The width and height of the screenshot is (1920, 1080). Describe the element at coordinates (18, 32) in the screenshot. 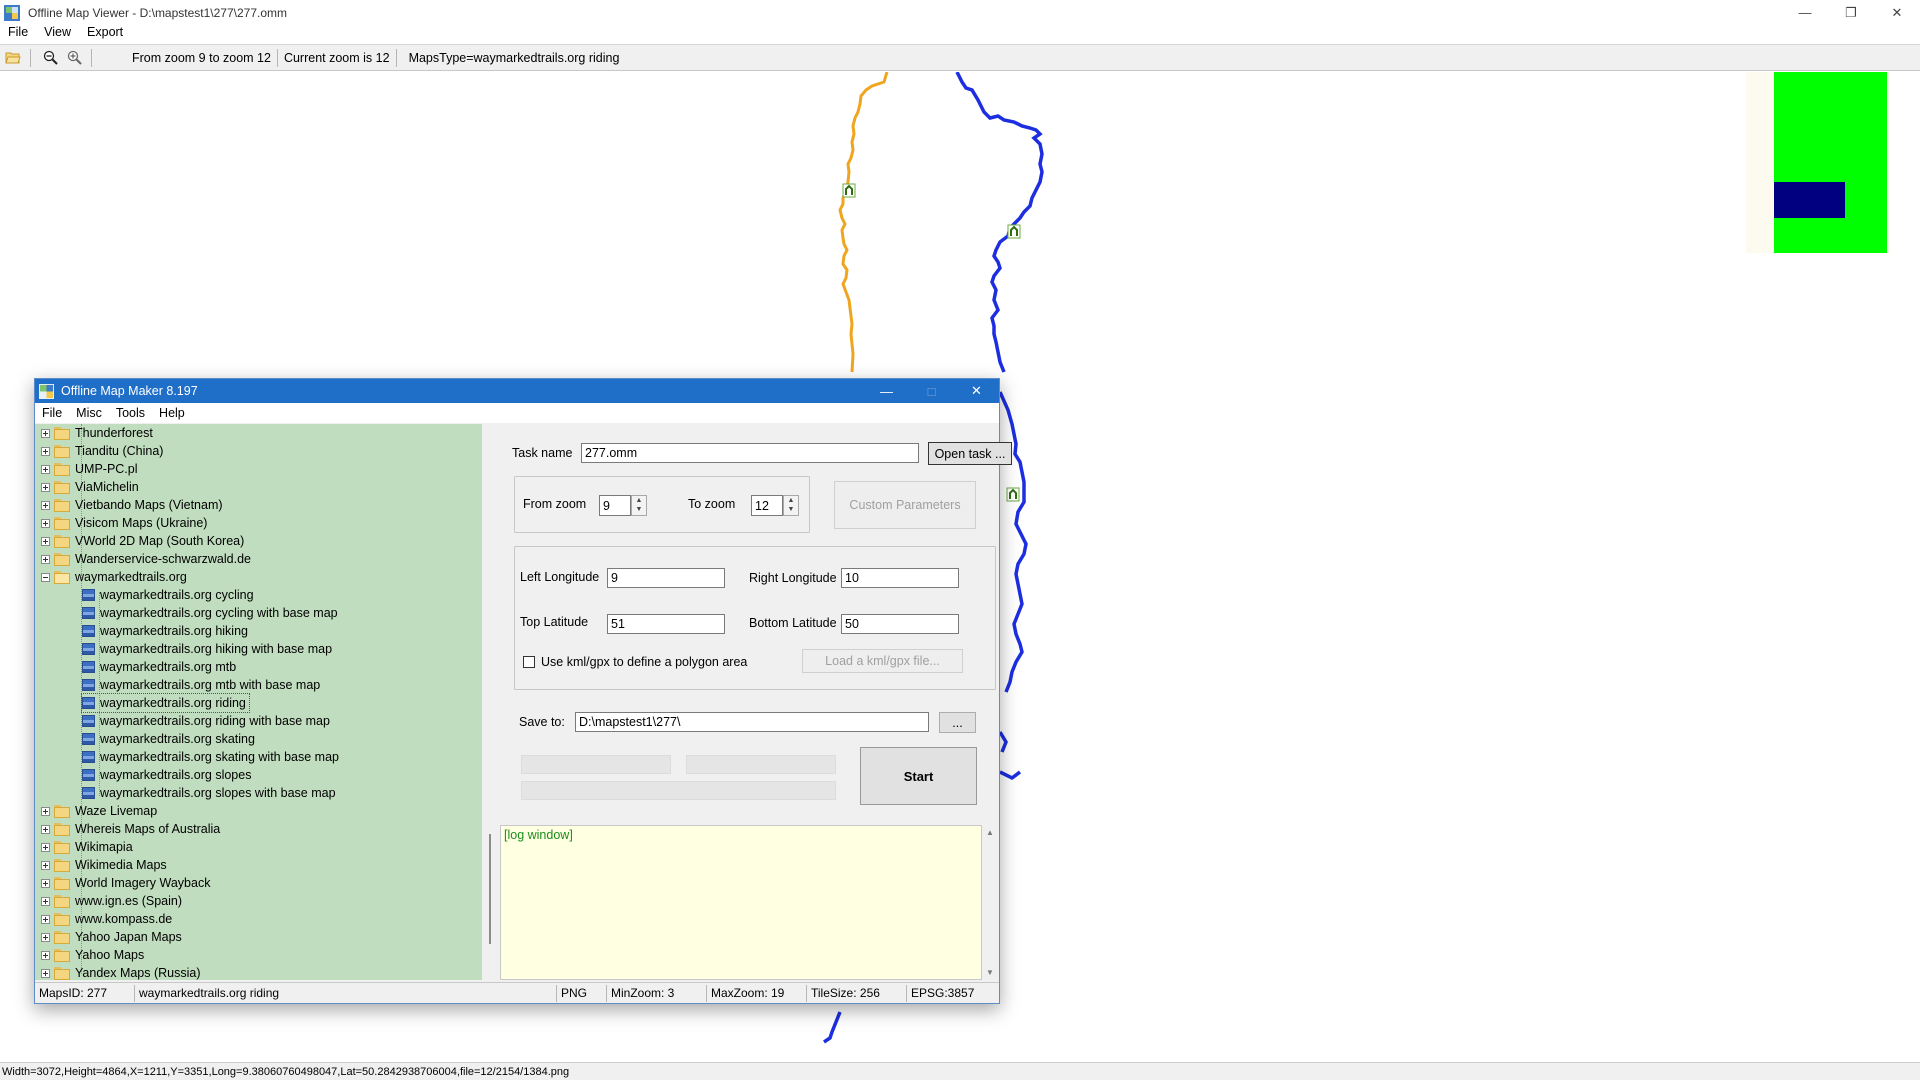

I see `menu-file: File` at that location.